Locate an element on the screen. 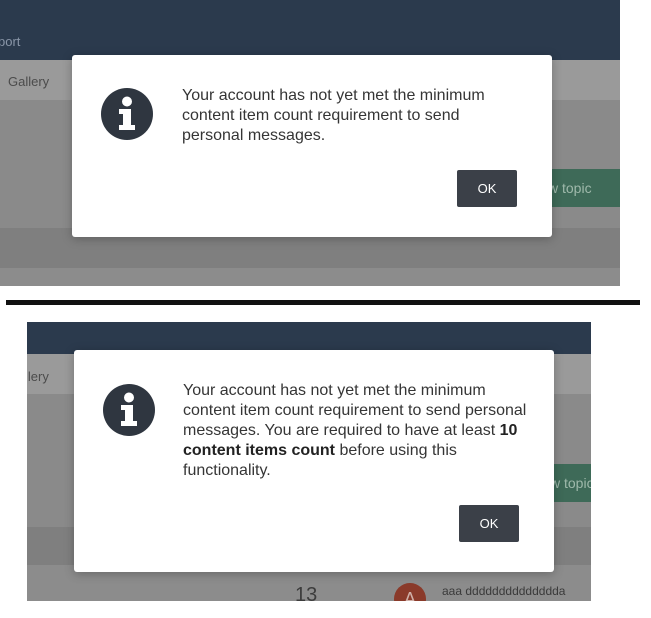 The height and width of the screenshot is (618, 651). divider-line is located at coordinates (323, 302).